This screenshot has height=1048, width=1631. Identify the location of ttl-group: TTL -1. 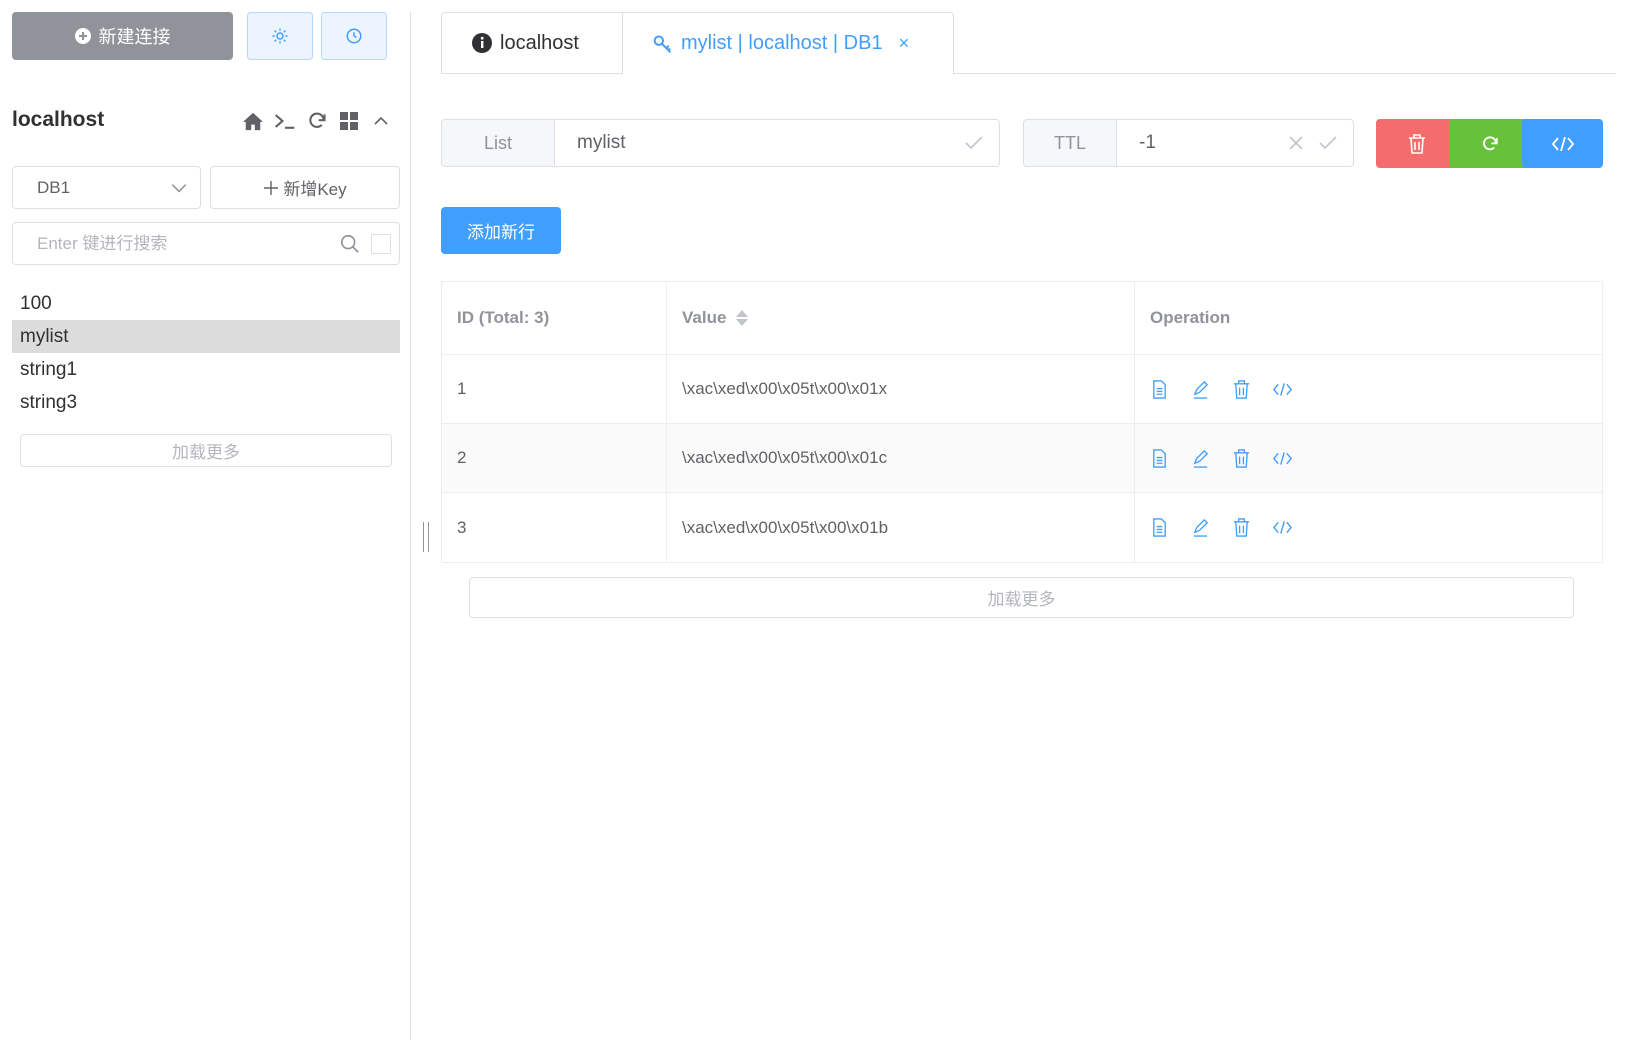
(1188, 143).